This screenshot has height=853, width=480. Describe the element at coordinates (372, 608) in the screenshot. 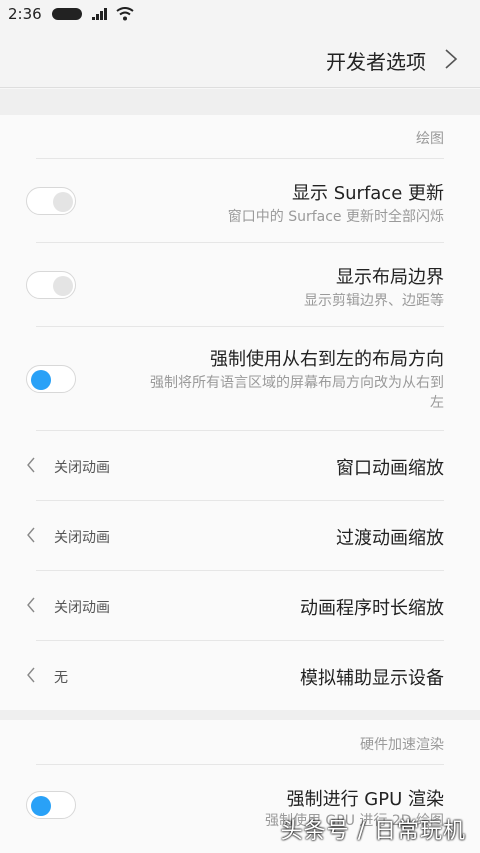

I see `row-title: 动画程序时长缩放` at that location.